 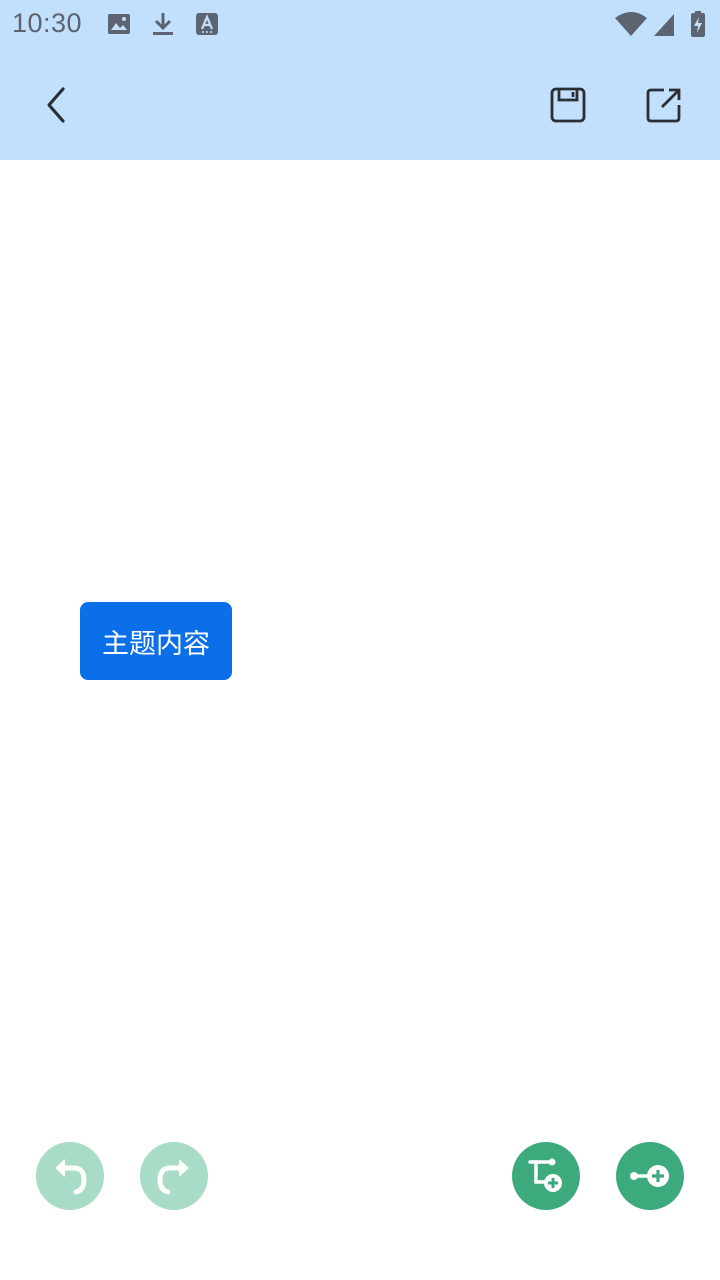 I want to click on wifi-icon, so click(x=631, y=24).